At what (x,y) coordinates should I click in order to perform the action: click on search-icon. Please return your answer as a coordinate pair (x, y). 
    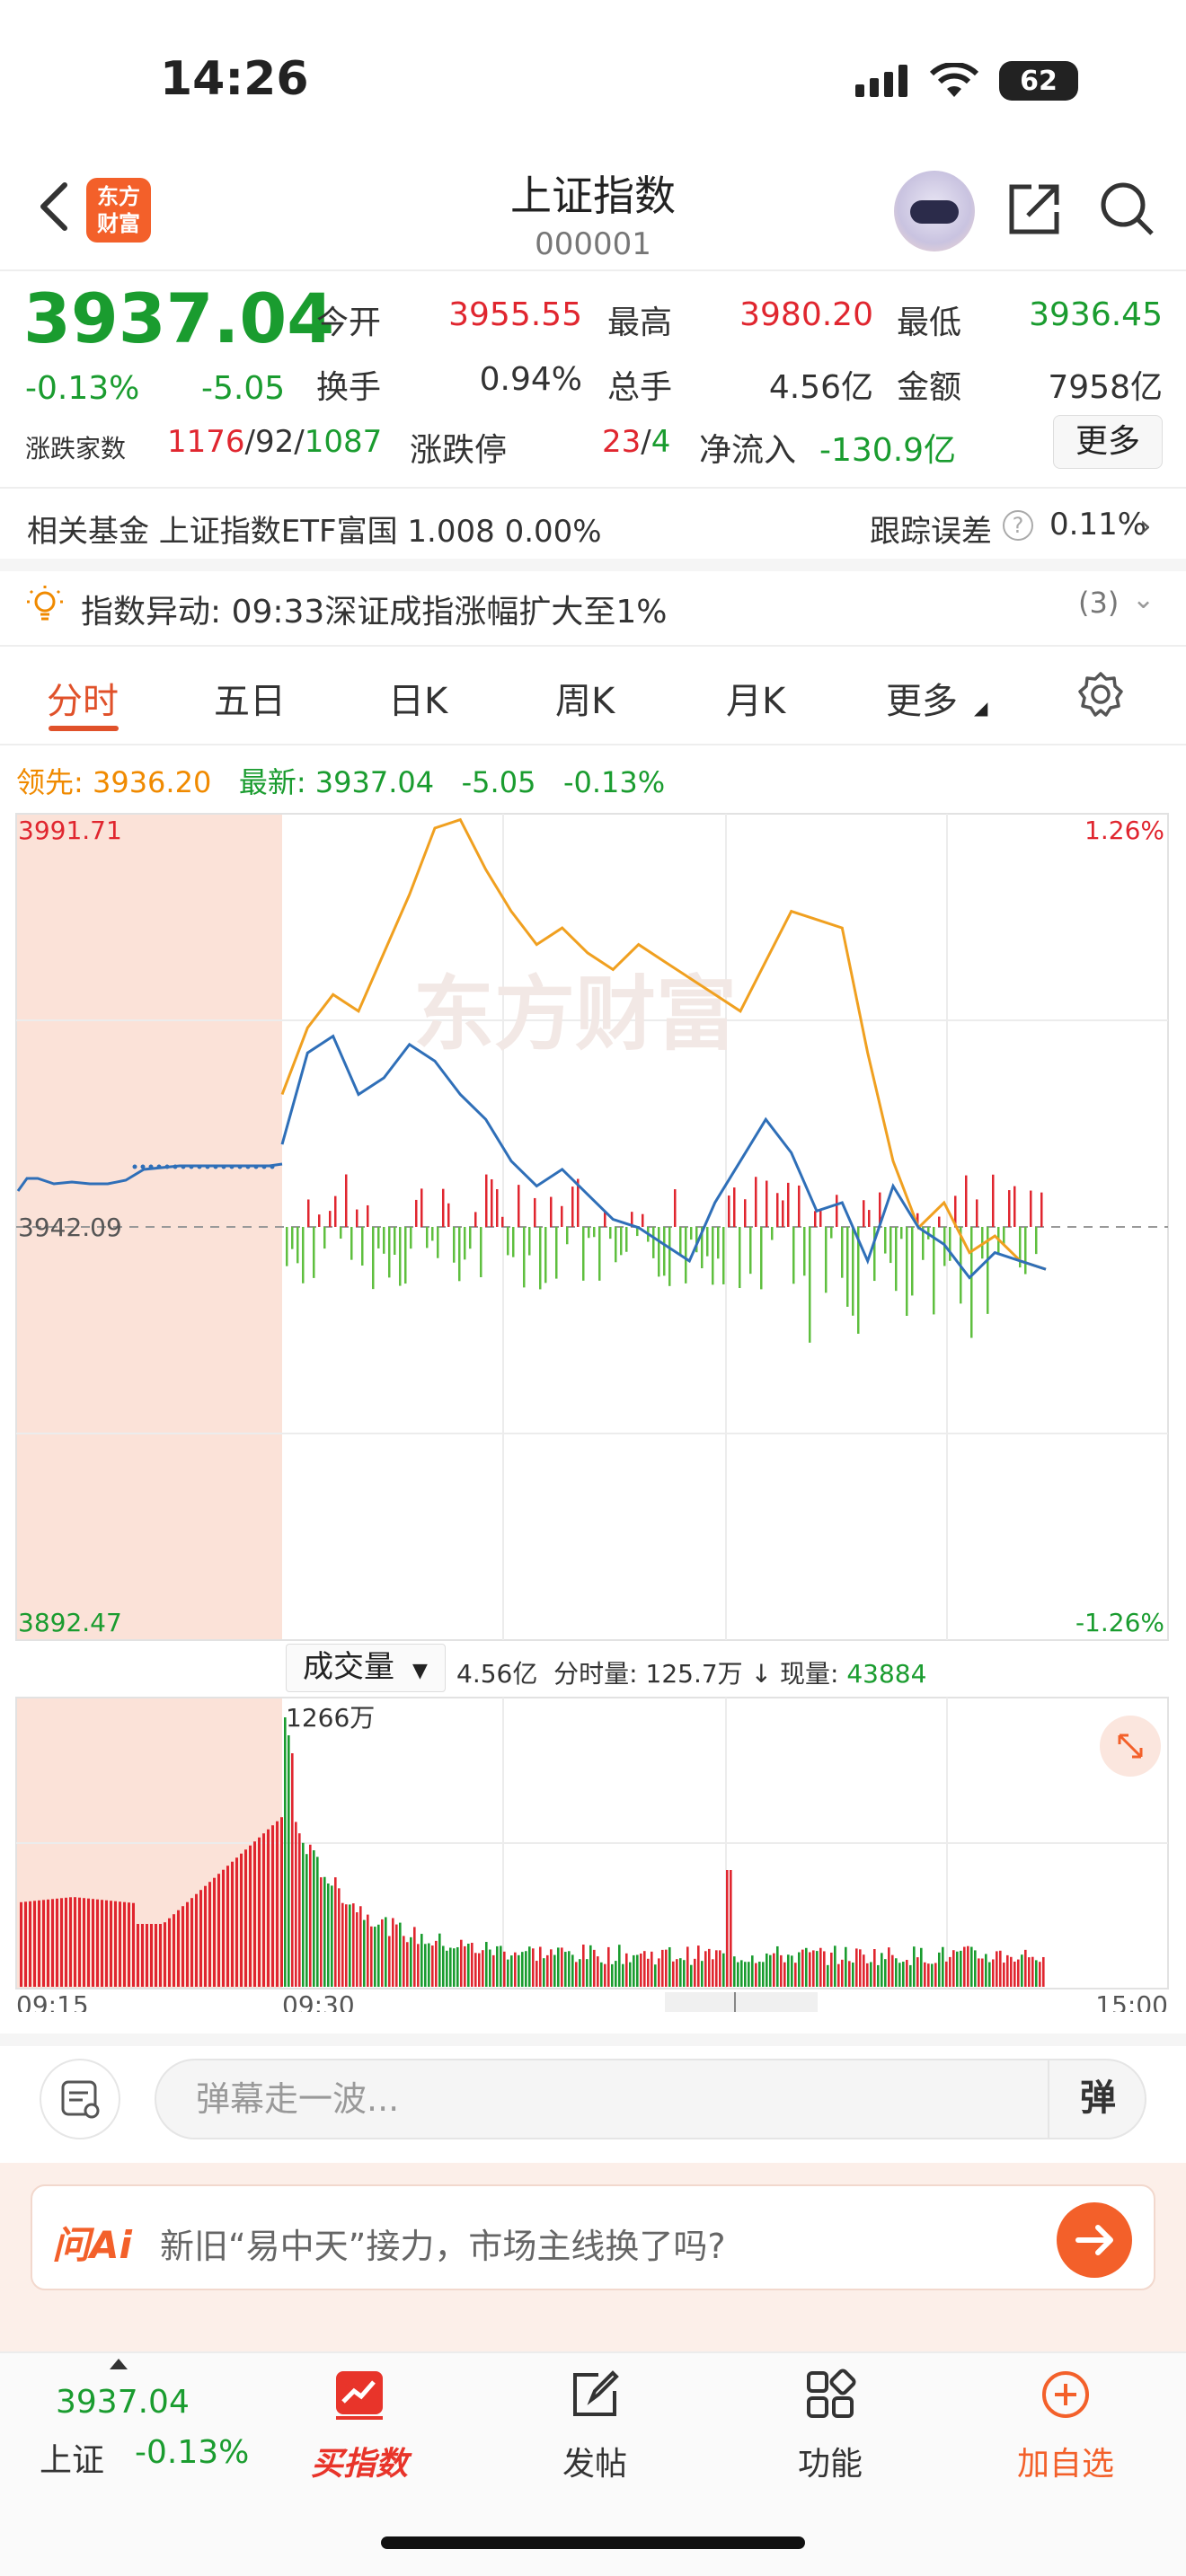
    Looking at the image, I should click on (1126, 208).